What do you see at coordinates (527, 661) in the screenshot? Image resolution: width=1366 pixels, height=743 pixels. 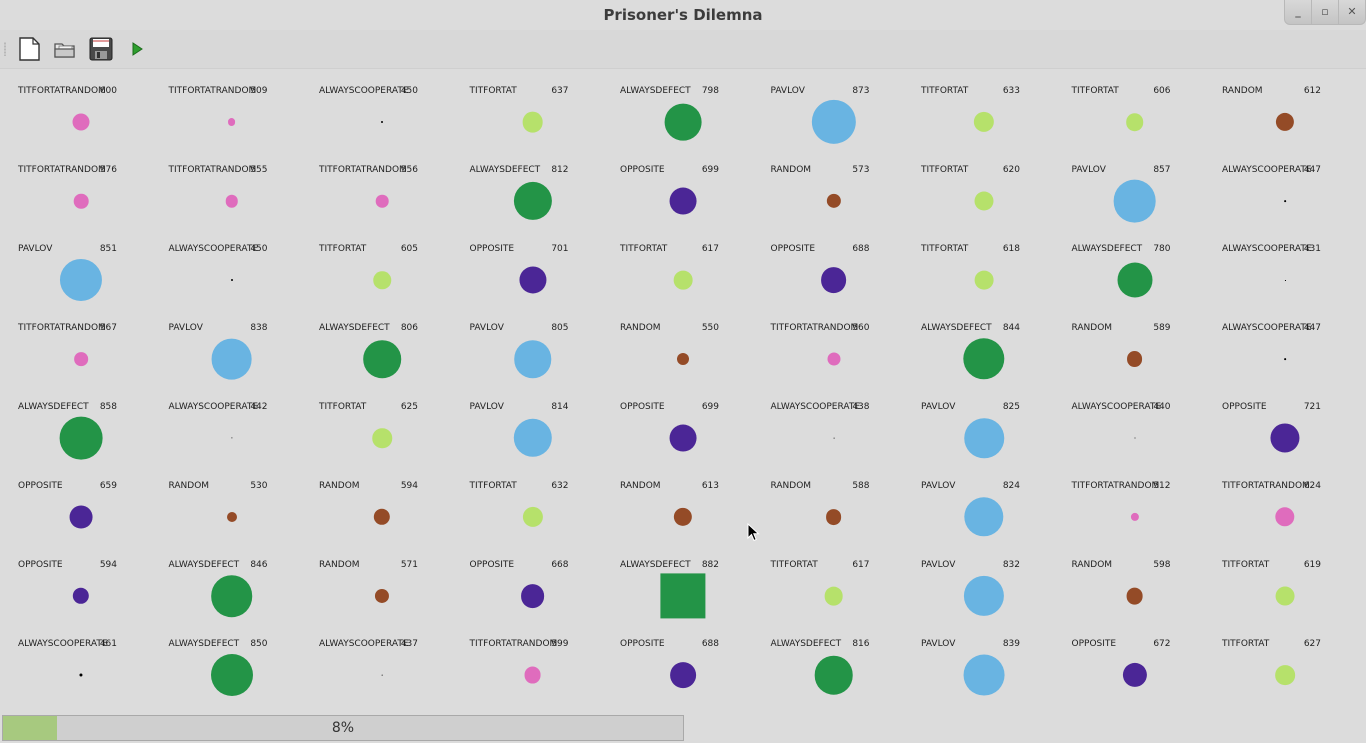 I see `player-cell: TITFORTATRANDOM 599` at bounding box center [527, 661].